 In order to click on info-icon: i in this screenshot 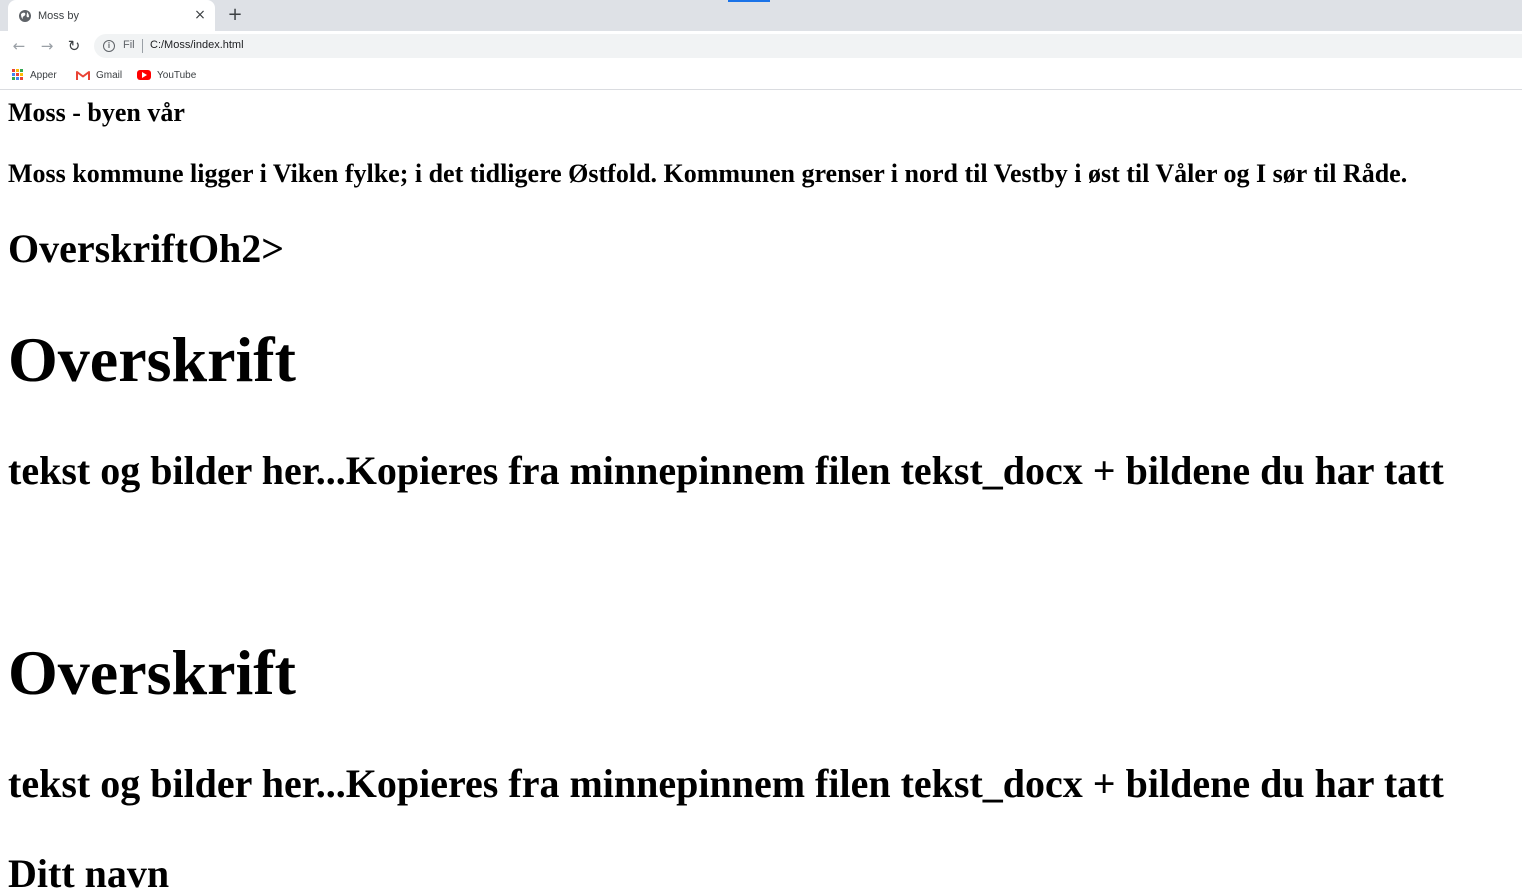, I will do `click(109, 46)`.